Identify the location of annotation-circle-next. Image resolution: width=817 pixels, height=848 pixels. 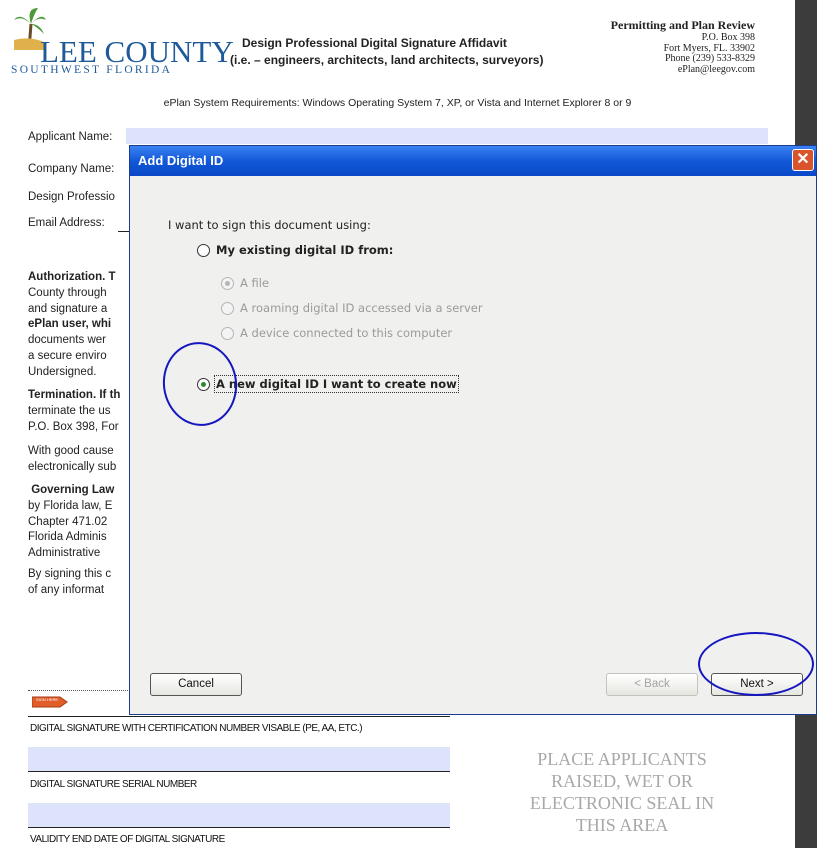
(756, 664).